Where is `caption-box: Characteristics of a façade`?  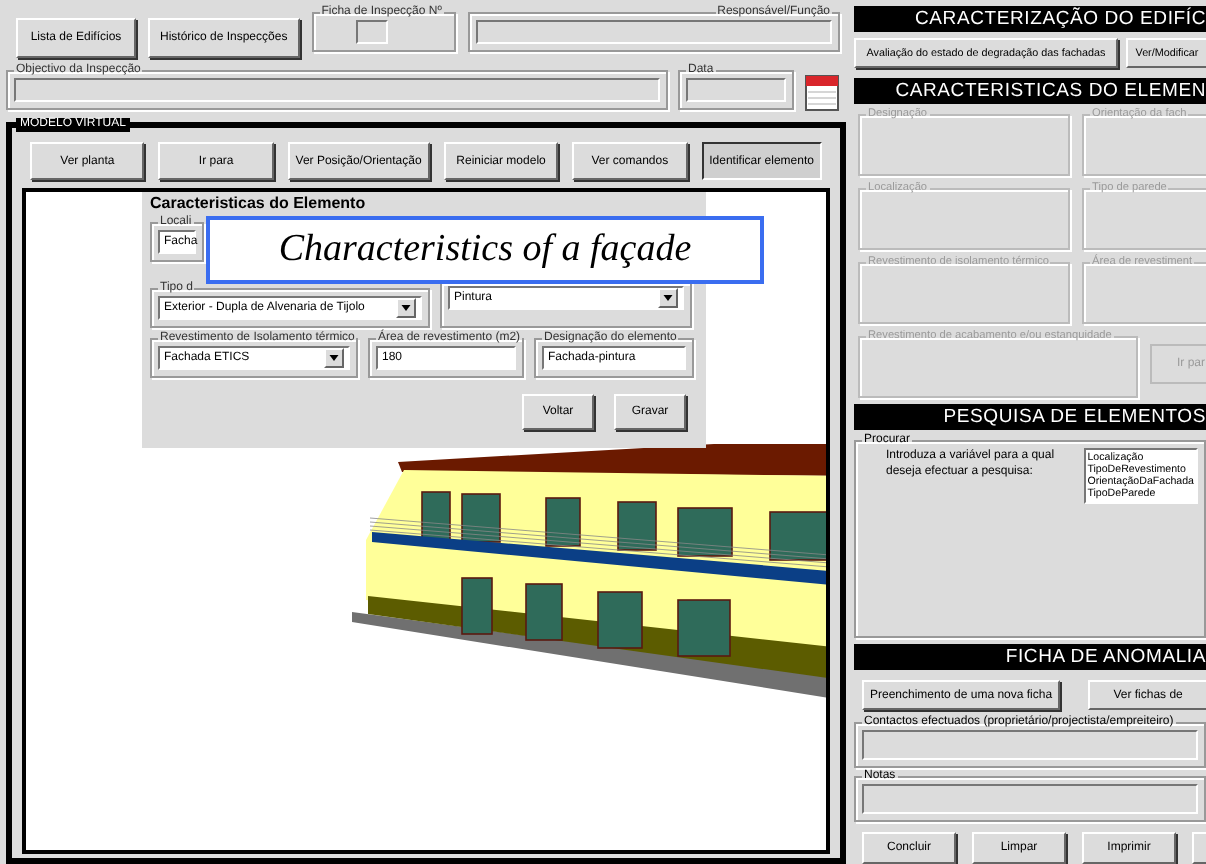 caption-box: Characteristics of a façade is located at coordinates (485, 250).